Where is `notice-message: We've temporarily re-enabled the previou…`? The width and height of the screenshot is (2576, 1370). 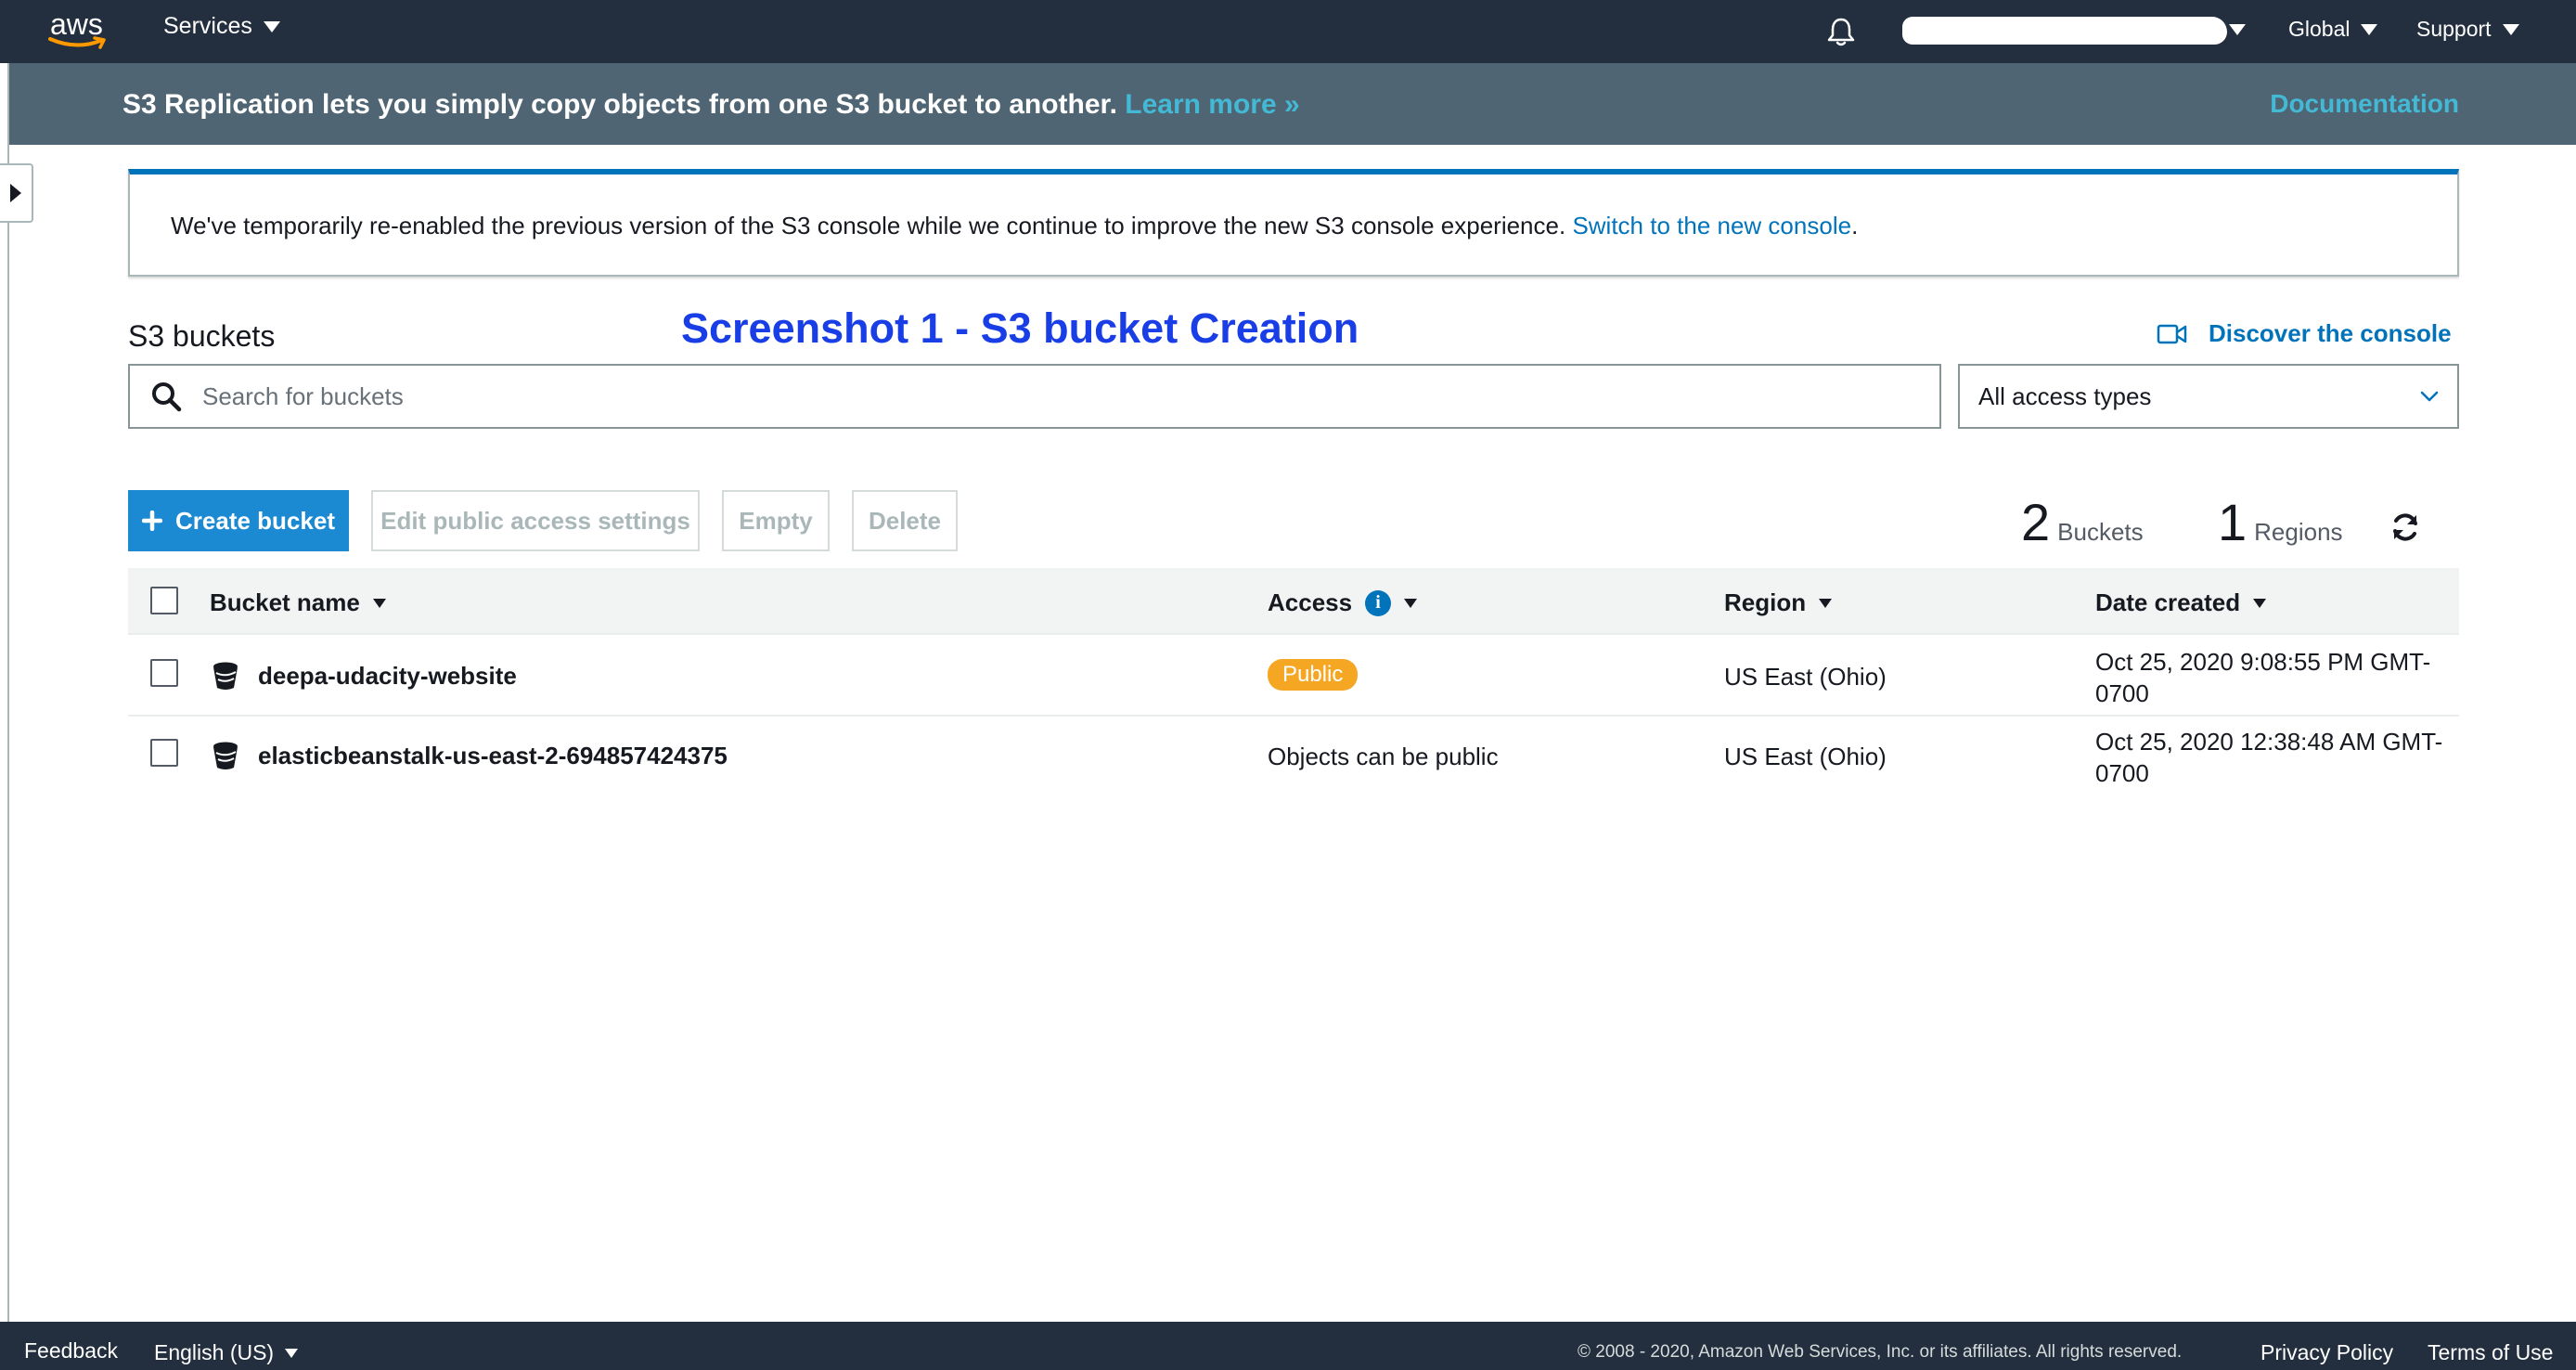
notice-message: We've temporarily re-enabled the previou… is located at coordinates (1014, 226).